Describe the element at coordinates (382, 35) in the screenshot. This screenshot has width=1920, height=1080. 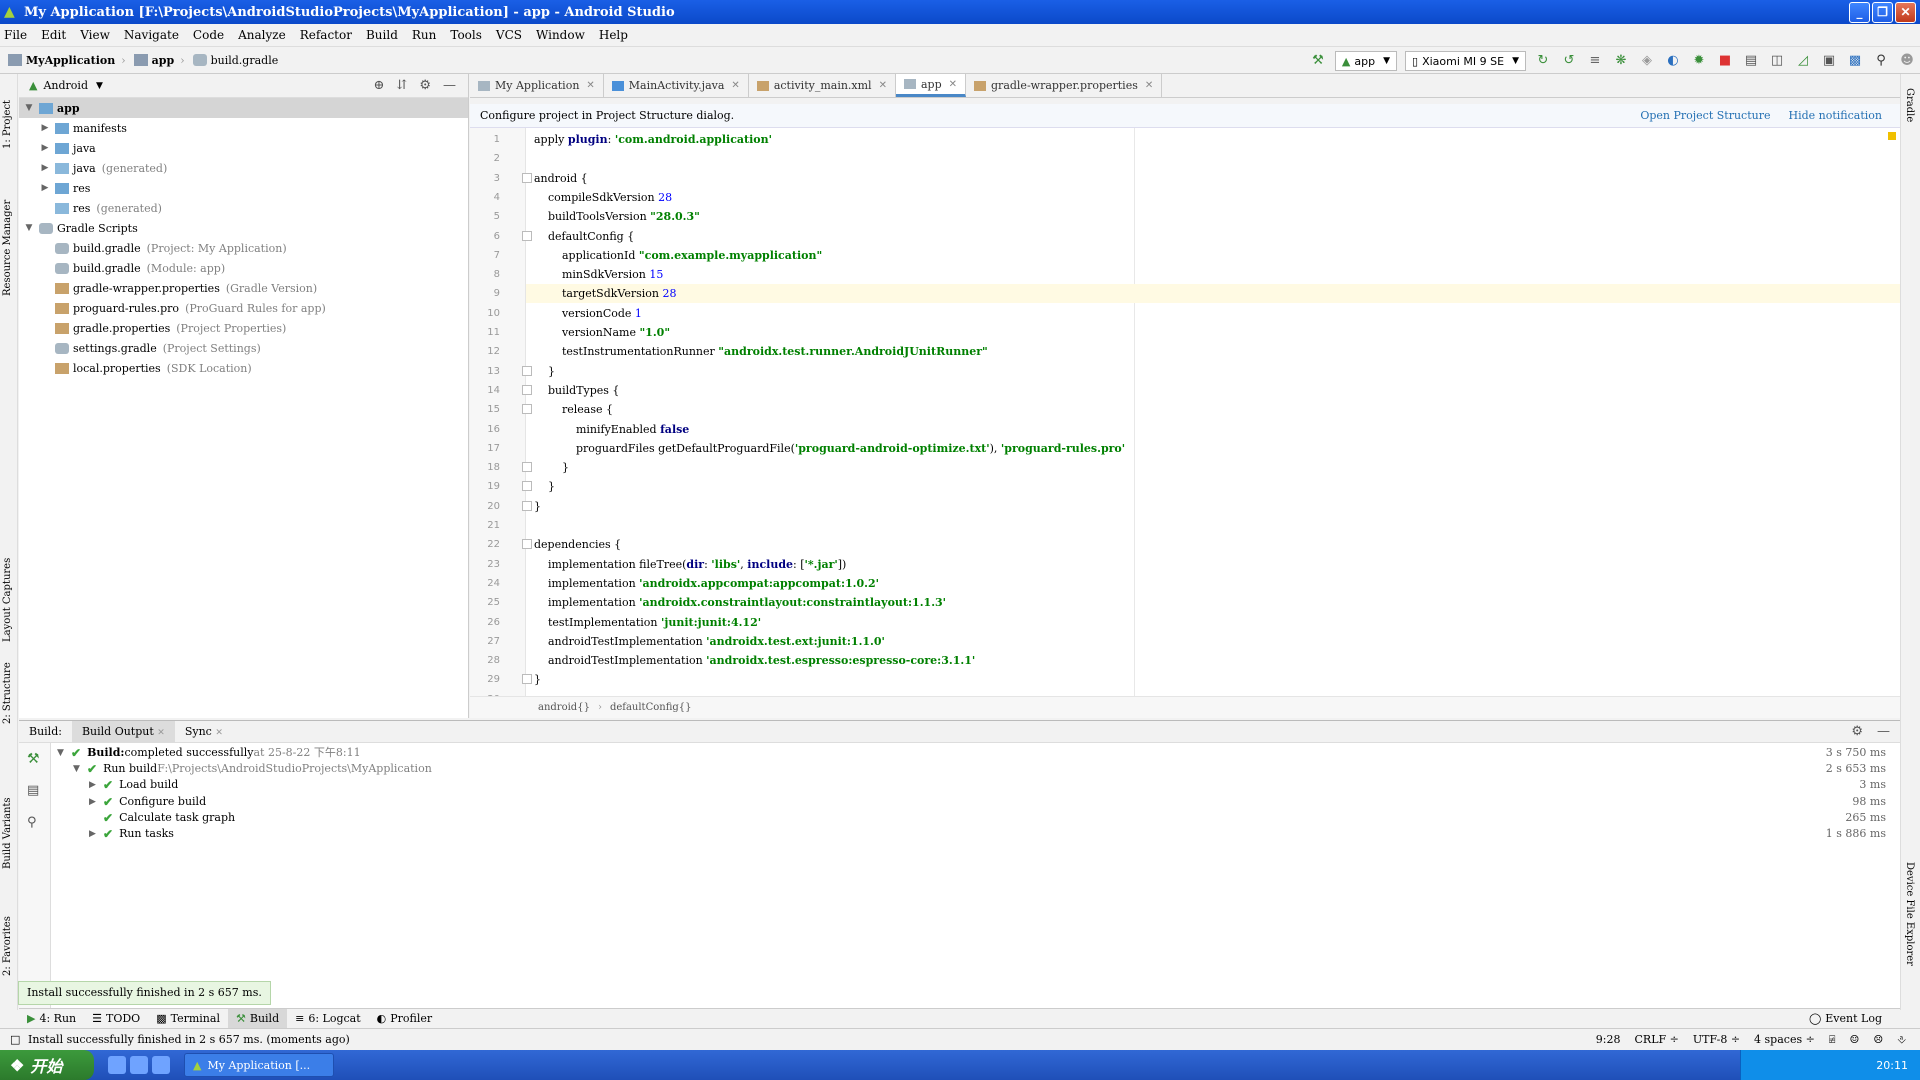
I see `menu-build: Build` at that location.